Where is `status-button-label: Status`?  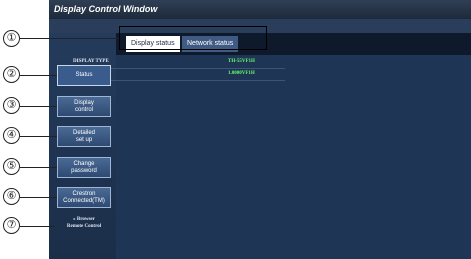 status-button-label: Status is located at coordinates (84, 75).